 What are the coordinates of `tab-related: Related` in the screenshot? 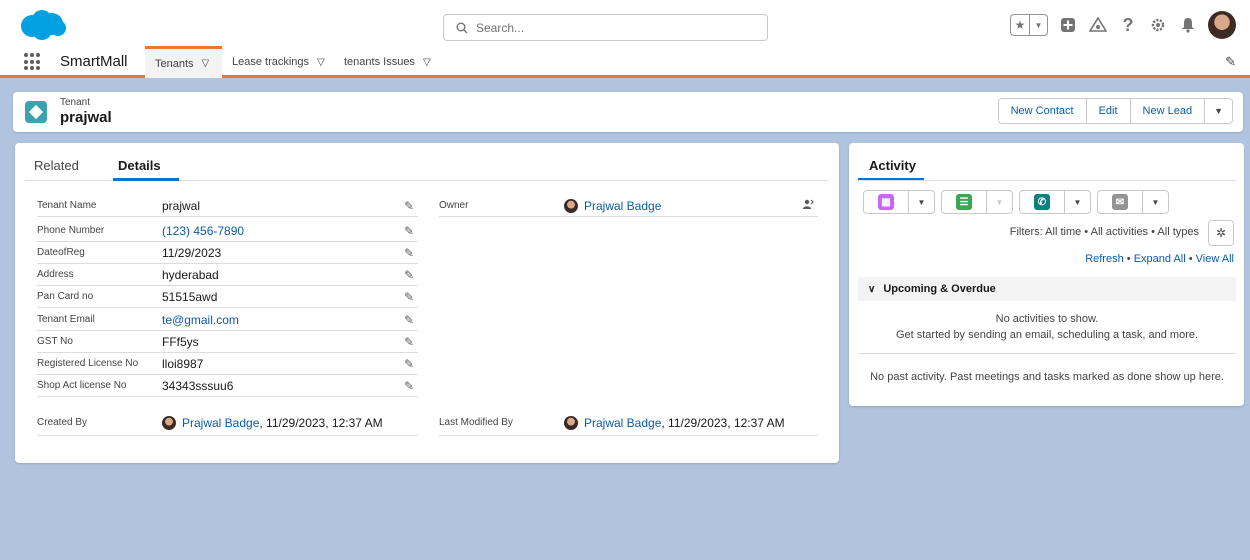 It's located at (56, 165).